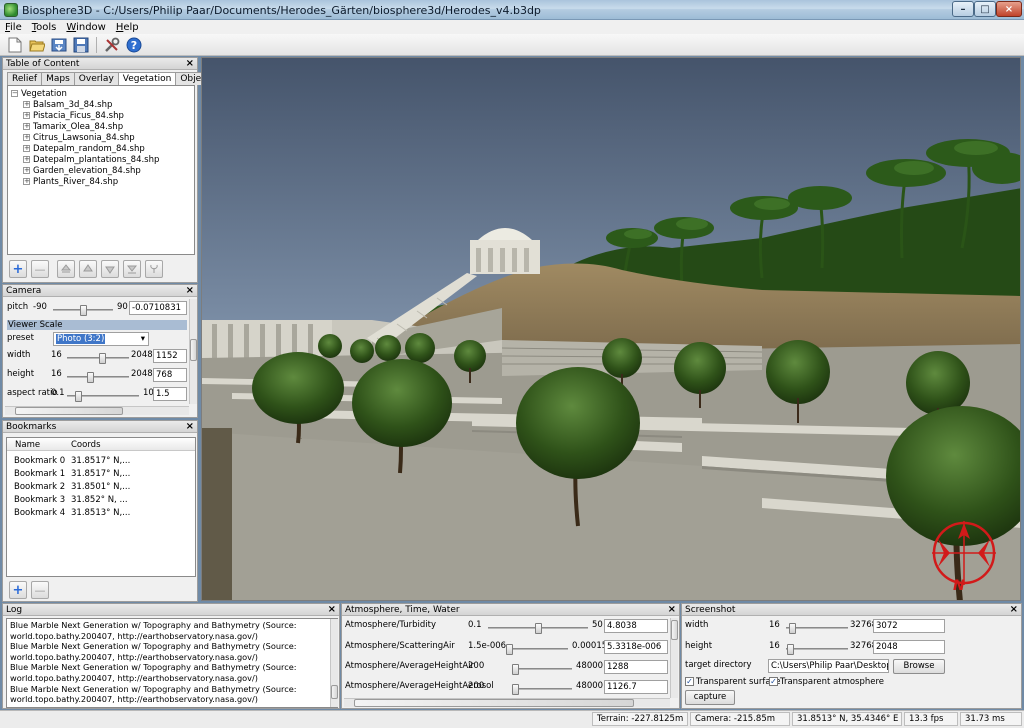 The image size is (1024, 728). What do you see at coordinates (103, 396) in the screenshot?
I see `aspect-slider` at bounding box center [103, 396].